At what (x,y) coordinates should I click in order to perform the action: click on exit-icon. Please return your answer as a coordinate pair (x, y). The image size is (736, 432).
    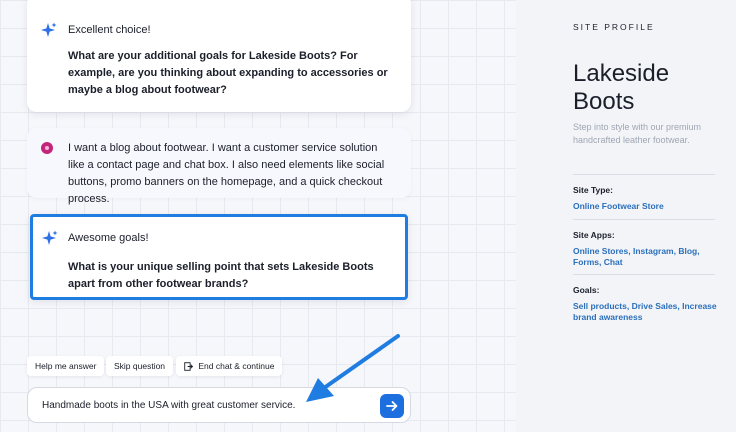
    Looking at the image, I should click on (188, 366).